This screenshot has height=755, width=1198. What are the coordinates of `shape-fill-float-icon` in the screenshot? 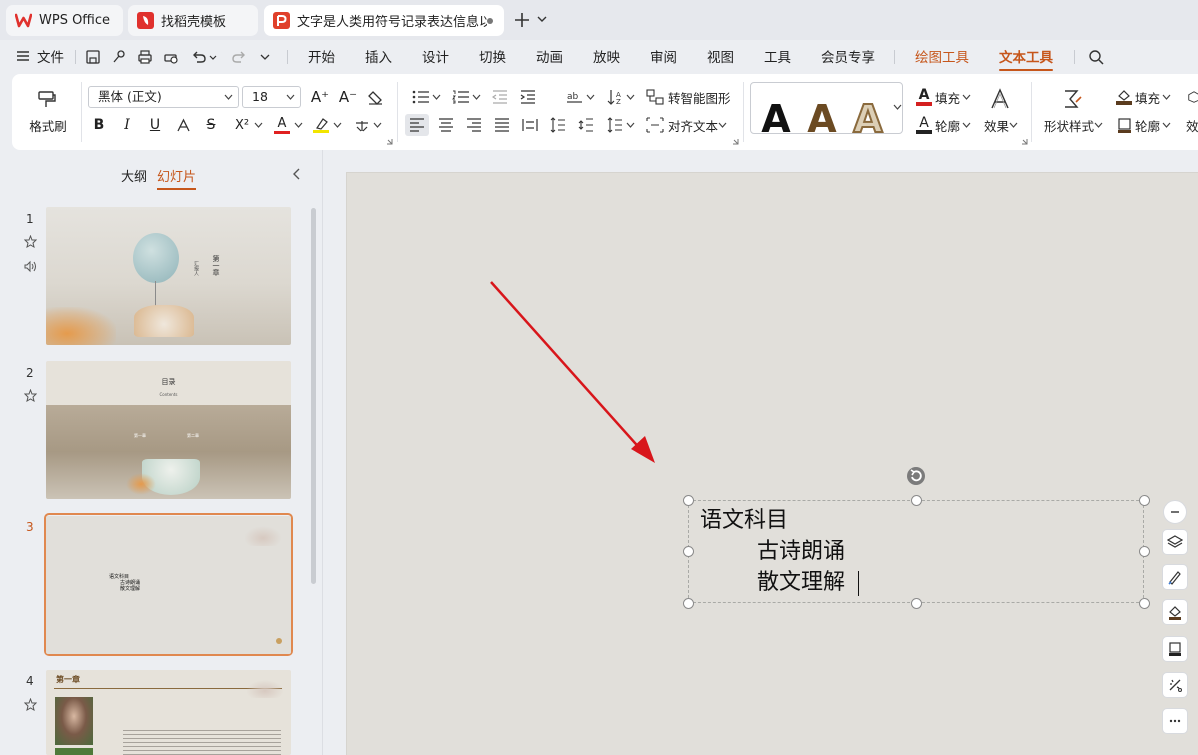 It's located at (1175, 612).